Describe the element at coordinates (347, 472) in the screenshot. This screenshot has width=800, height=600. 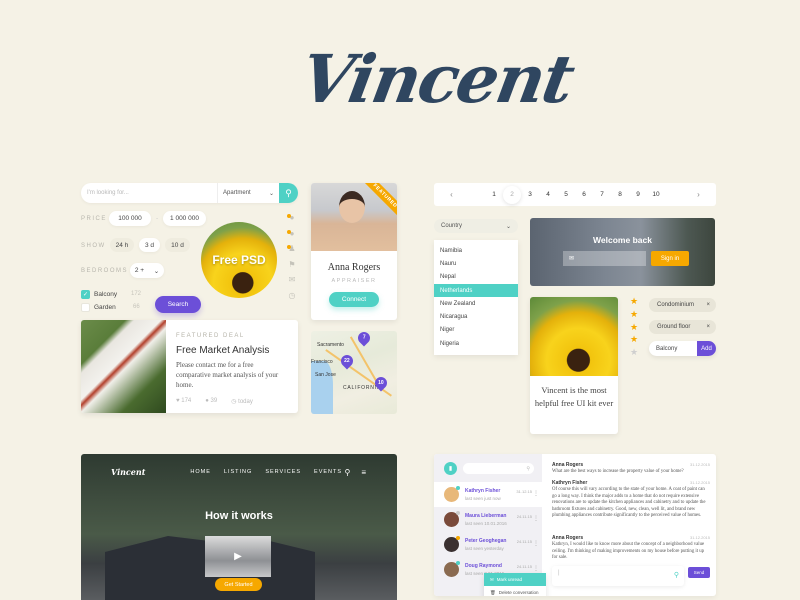
I see `search-icon: ⚲` at that location.